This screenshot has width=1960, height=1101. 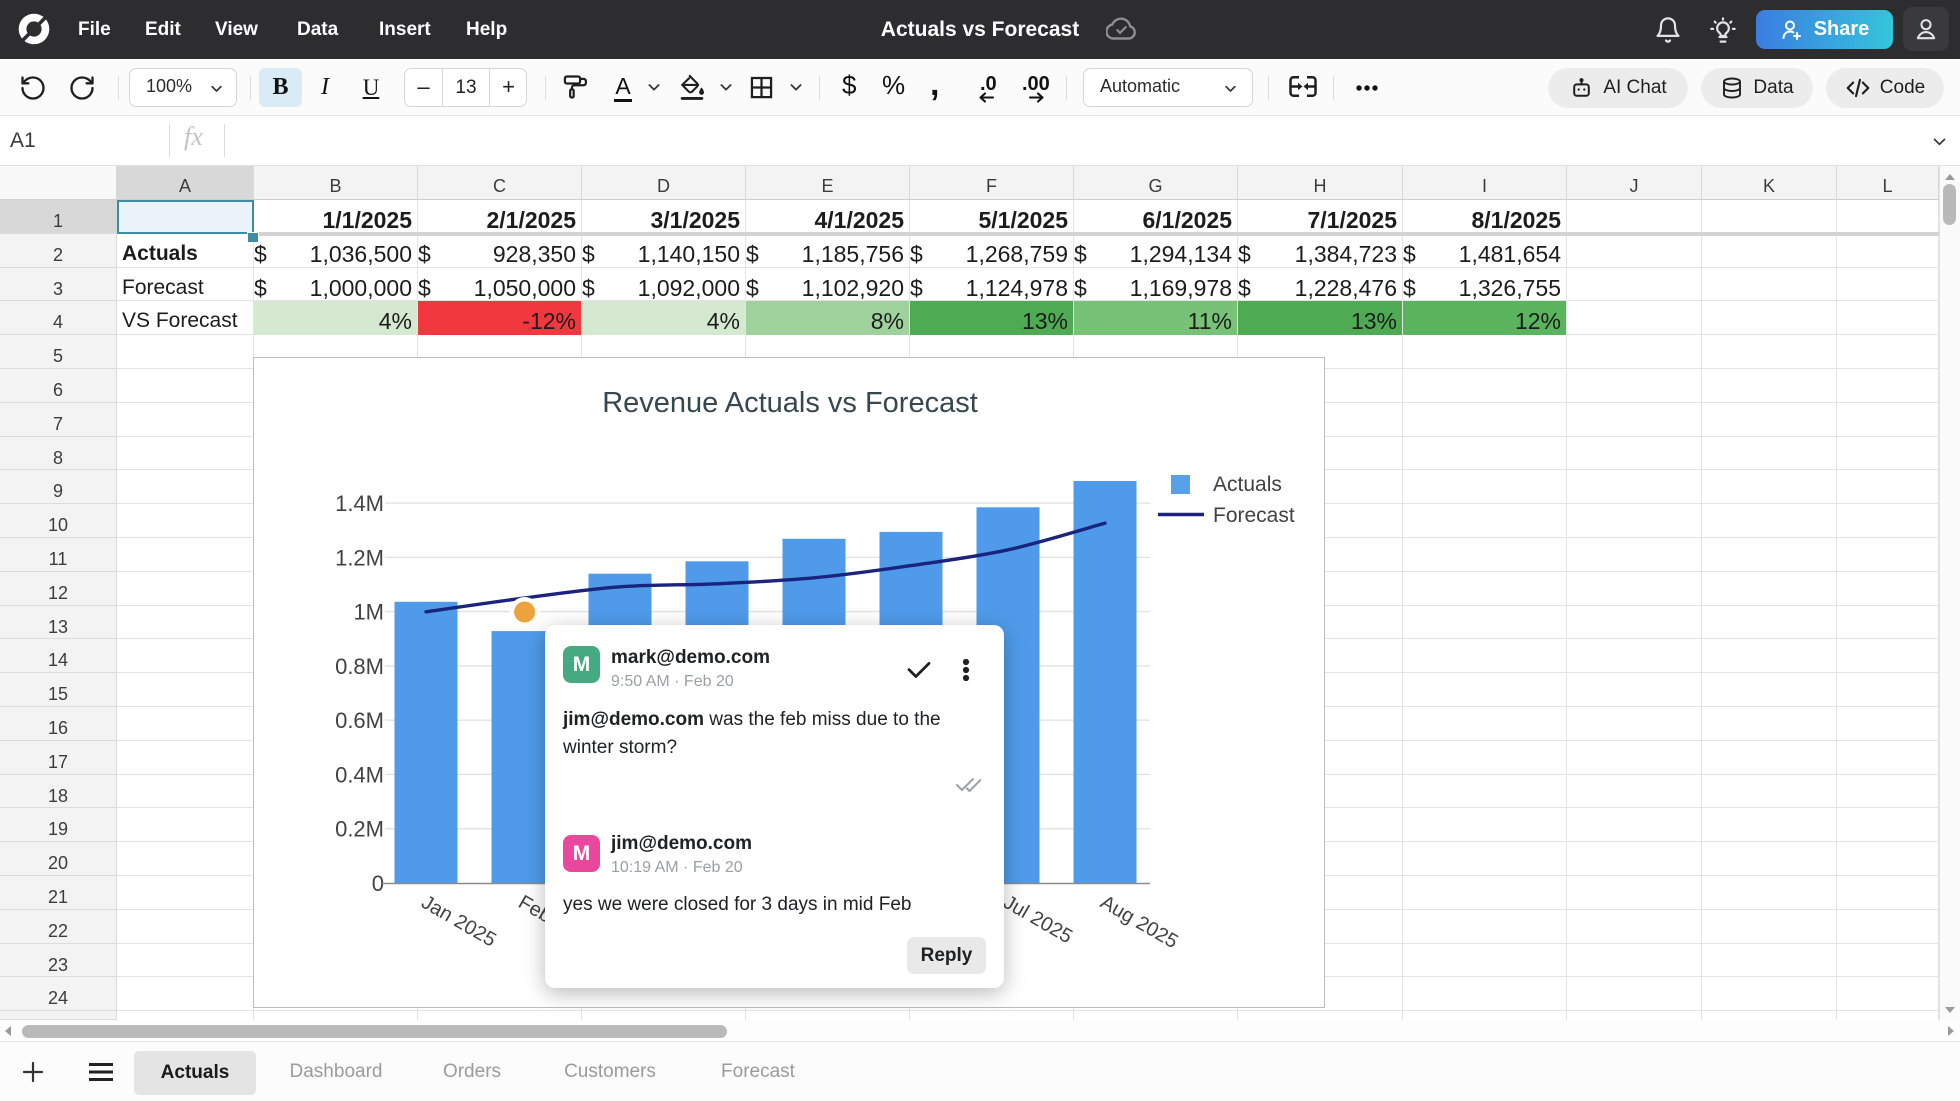 I want to click on svg-text: Forecast, so click(x=1254, y=515).